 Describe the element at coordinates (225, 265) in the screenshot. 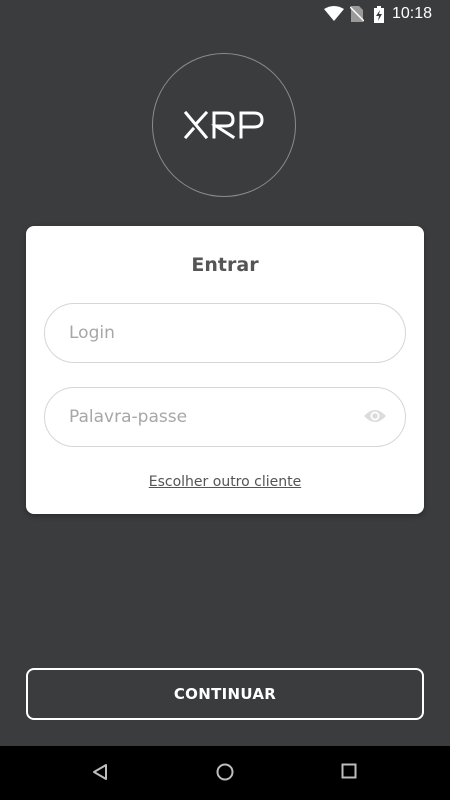

I see `card-title: Entrar` at that location.